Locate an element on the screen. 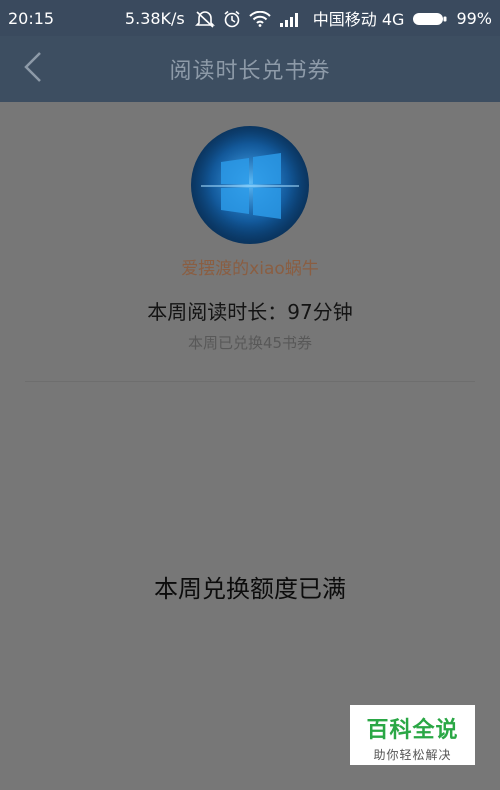  watermark-logo: 百科全说 助你轻松解决 is located at coordinates (412, 735).